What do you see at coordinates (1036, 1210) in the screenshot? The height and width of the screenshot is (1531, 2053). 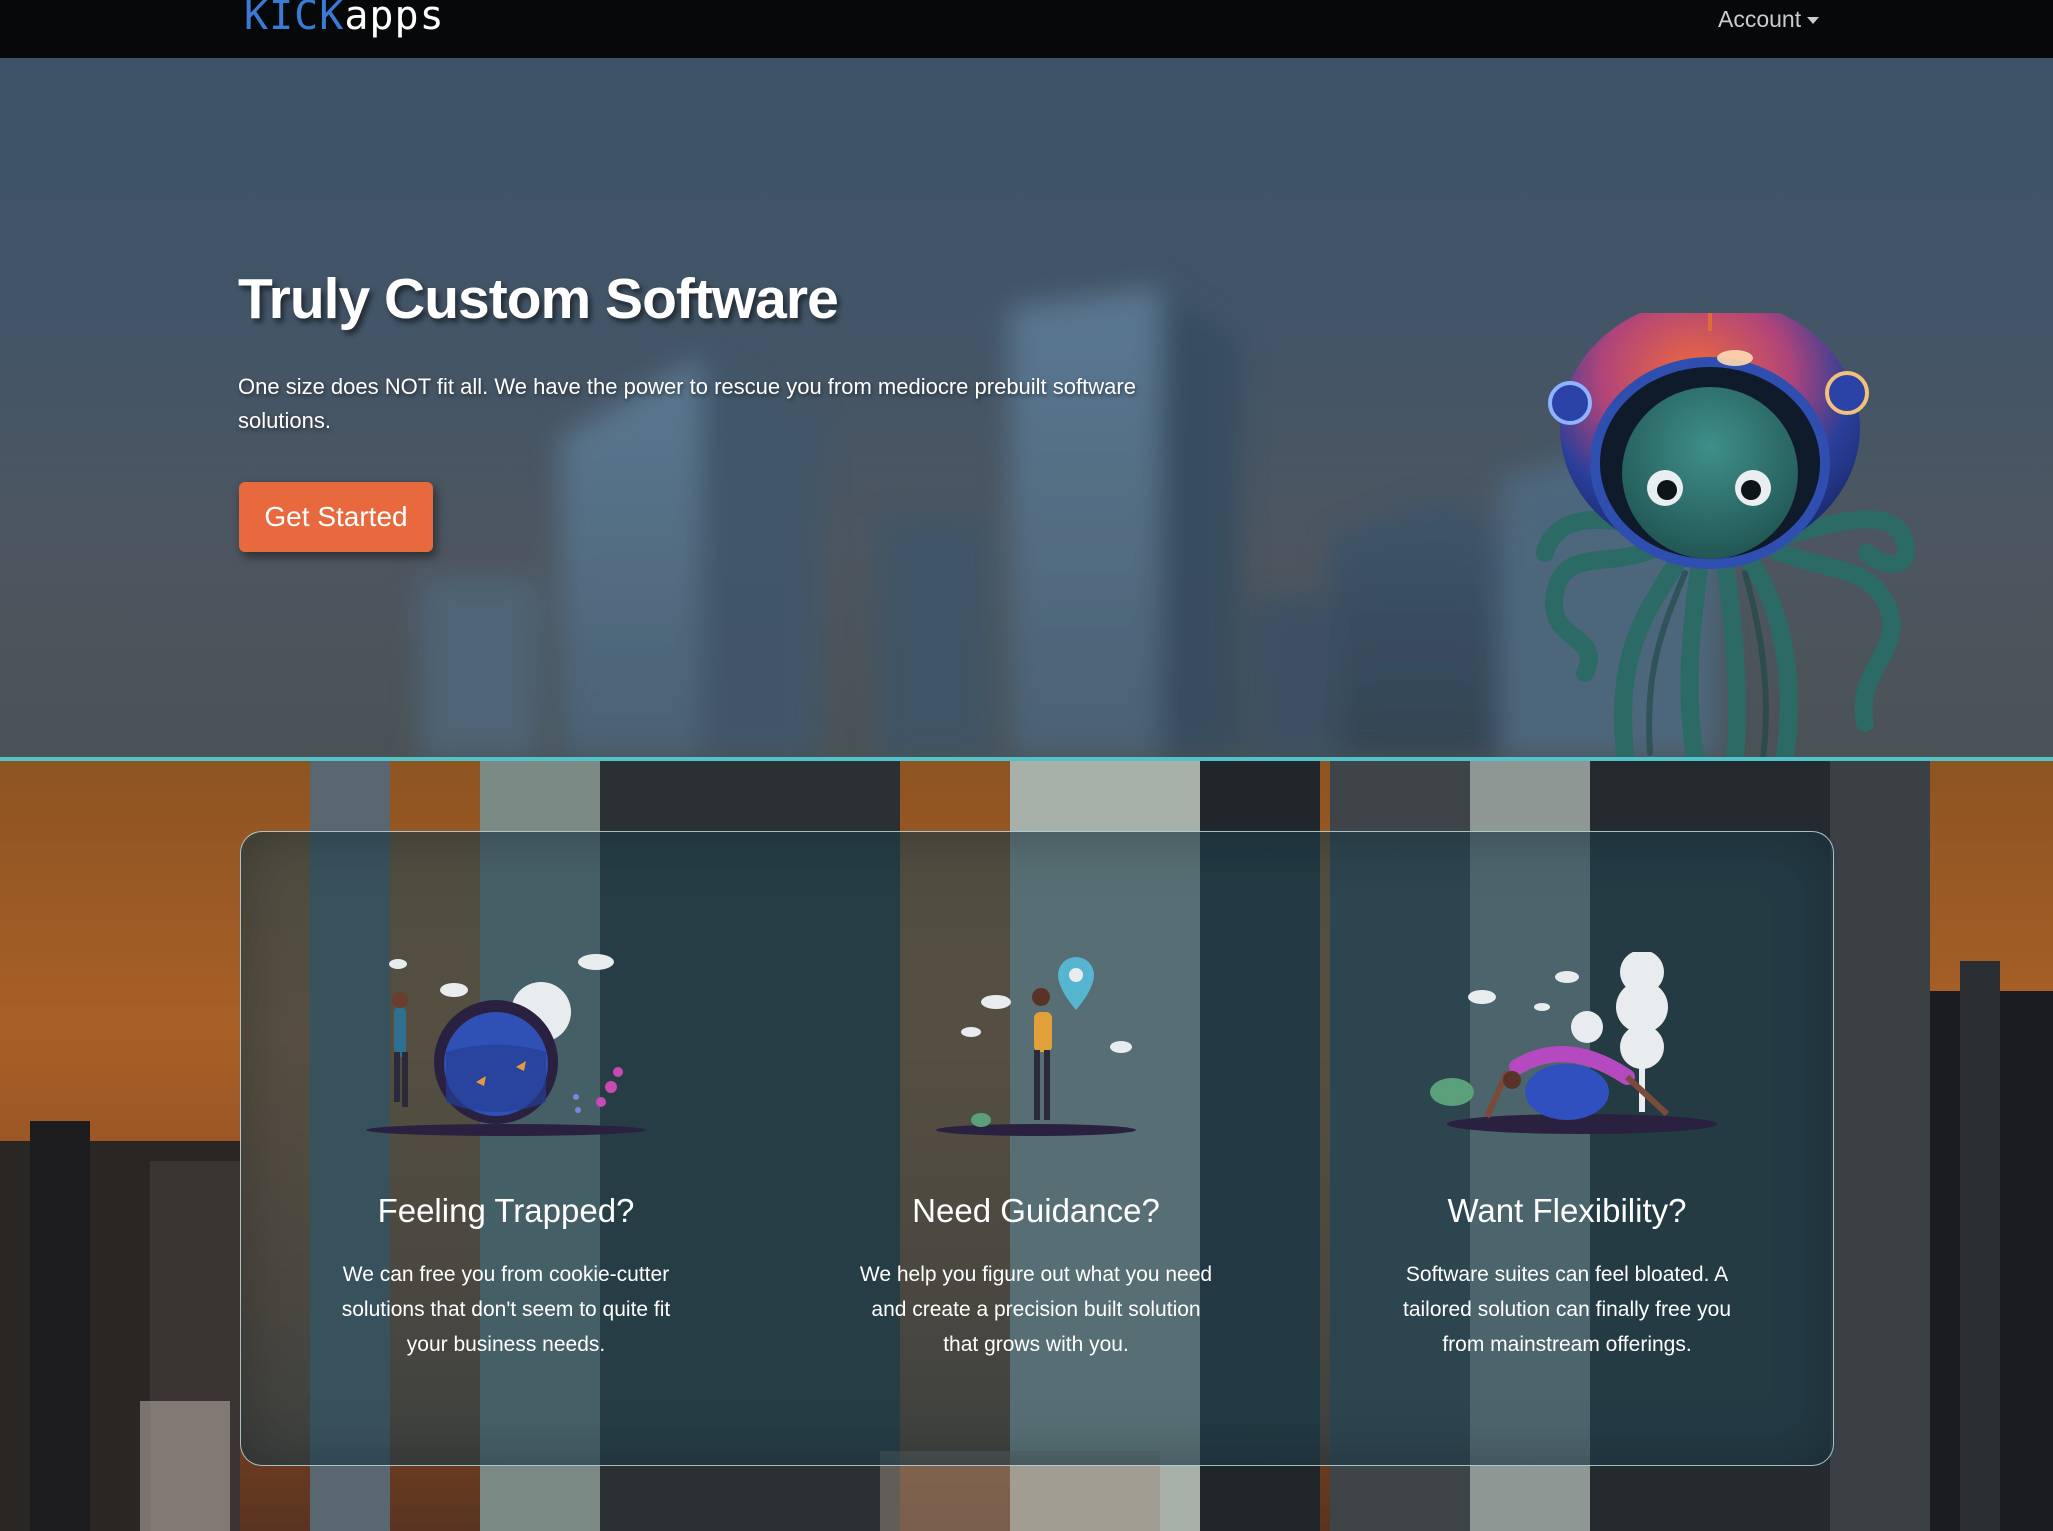 I see `feature-title: Need Guidance?` at bounding box center [1036, 1210].